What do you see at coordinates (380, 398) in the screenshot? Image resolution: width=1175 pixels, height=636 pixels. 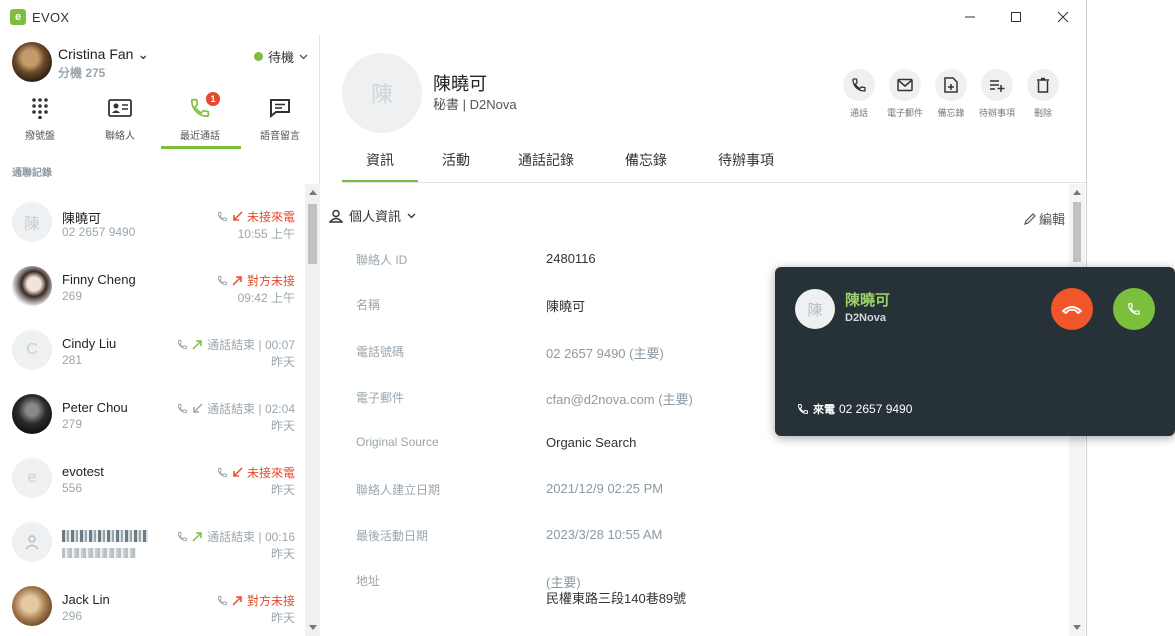 I see `field-label: 電子郵件` at bounding box center [380, 398].